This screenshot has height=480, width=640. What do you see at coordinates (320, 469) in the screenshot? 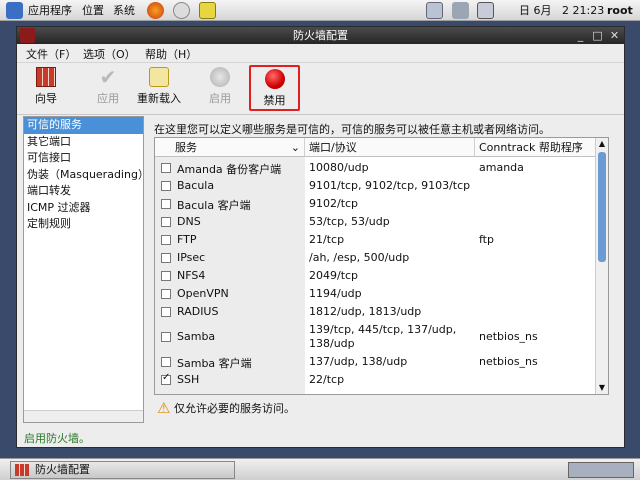
I see `bottom-panel: 防火墙配置` at bounding box center [320, 469].